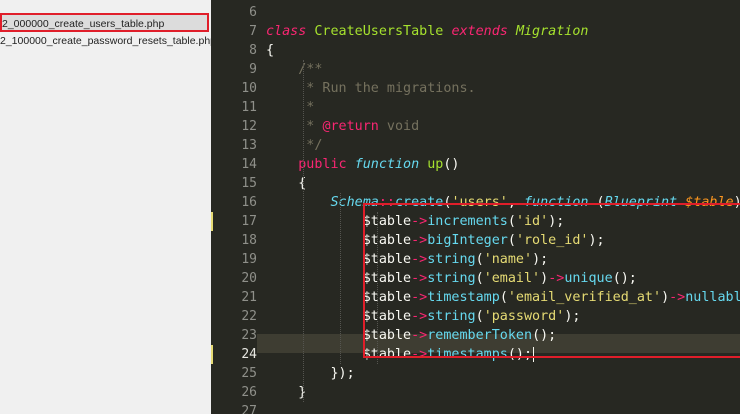  I want to click on code-line: });, so click(310, 373).